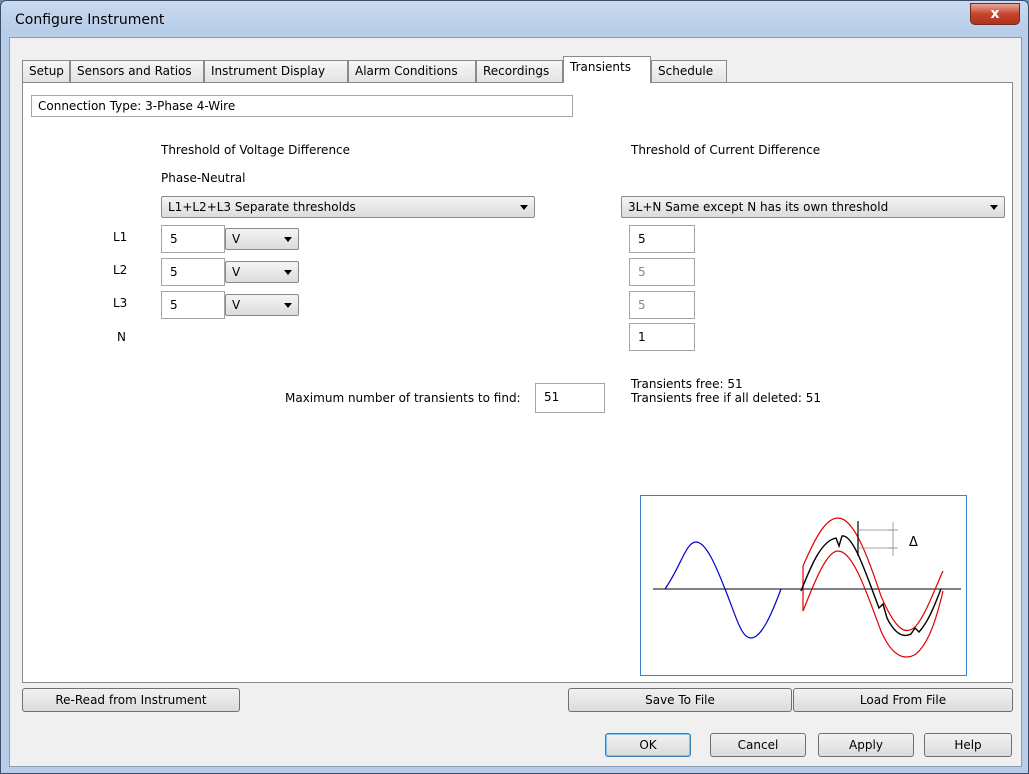 The image size is (1029, 774). I want to click on signal-curve, so click(723, 590).